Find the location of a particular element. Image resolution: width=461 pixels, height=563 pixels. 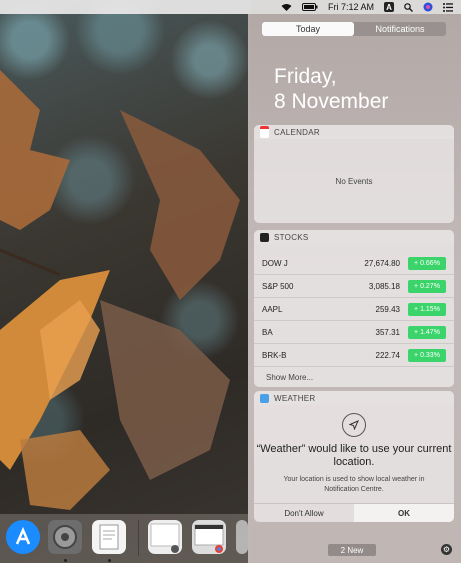

input-source-icon: A is located at coordinates (389, 7).